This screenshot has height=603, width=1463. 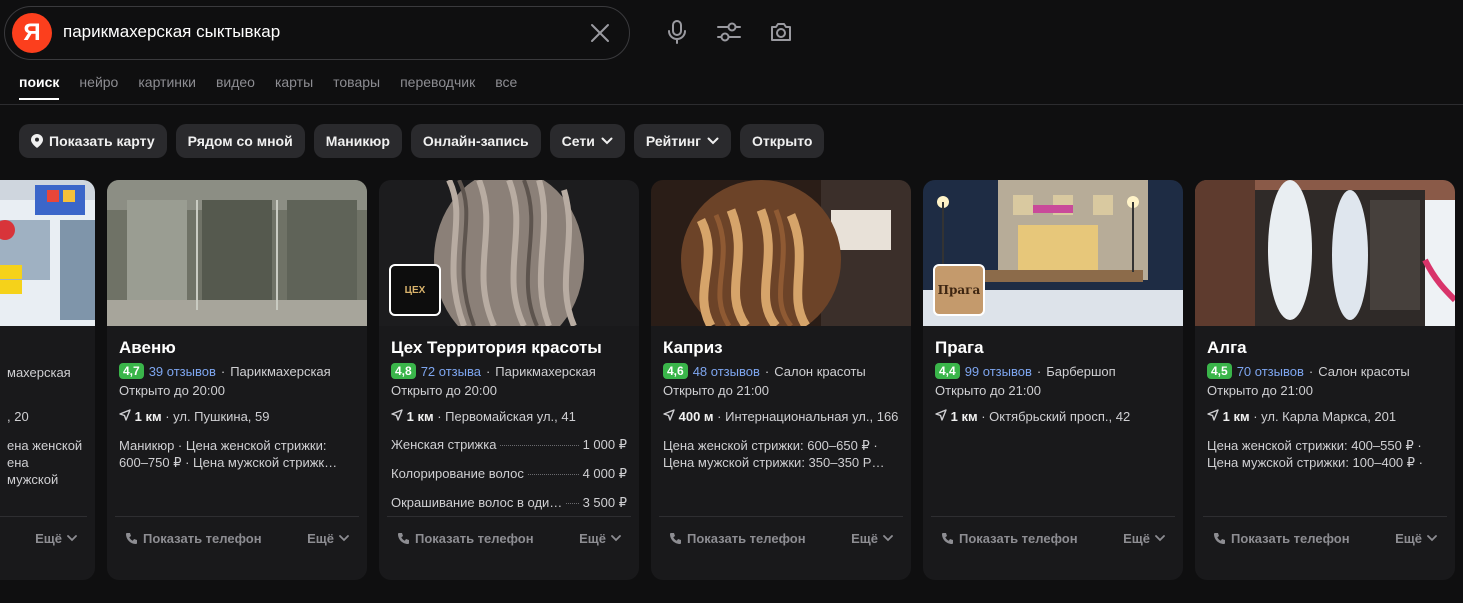 What do you see at coordinates (604, 444) in the screenshot?
I see `service-price: 1 000 ₽` at bounding box center [604, 444].